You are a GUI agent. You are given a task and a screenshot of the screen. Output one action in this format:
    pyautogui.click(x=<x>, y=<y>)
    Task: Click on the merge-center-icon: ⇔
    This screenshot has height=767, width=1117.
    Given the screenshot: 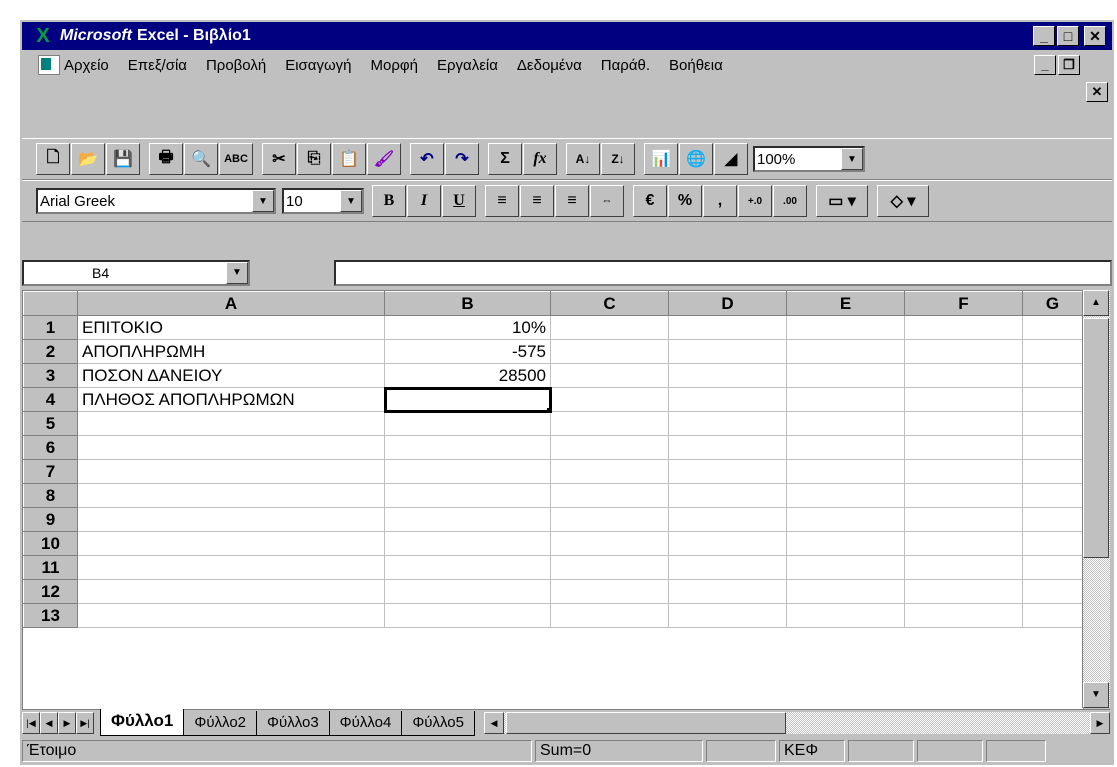 What is the action you would take?
    pyautogui.click(x=607, y=201)
    